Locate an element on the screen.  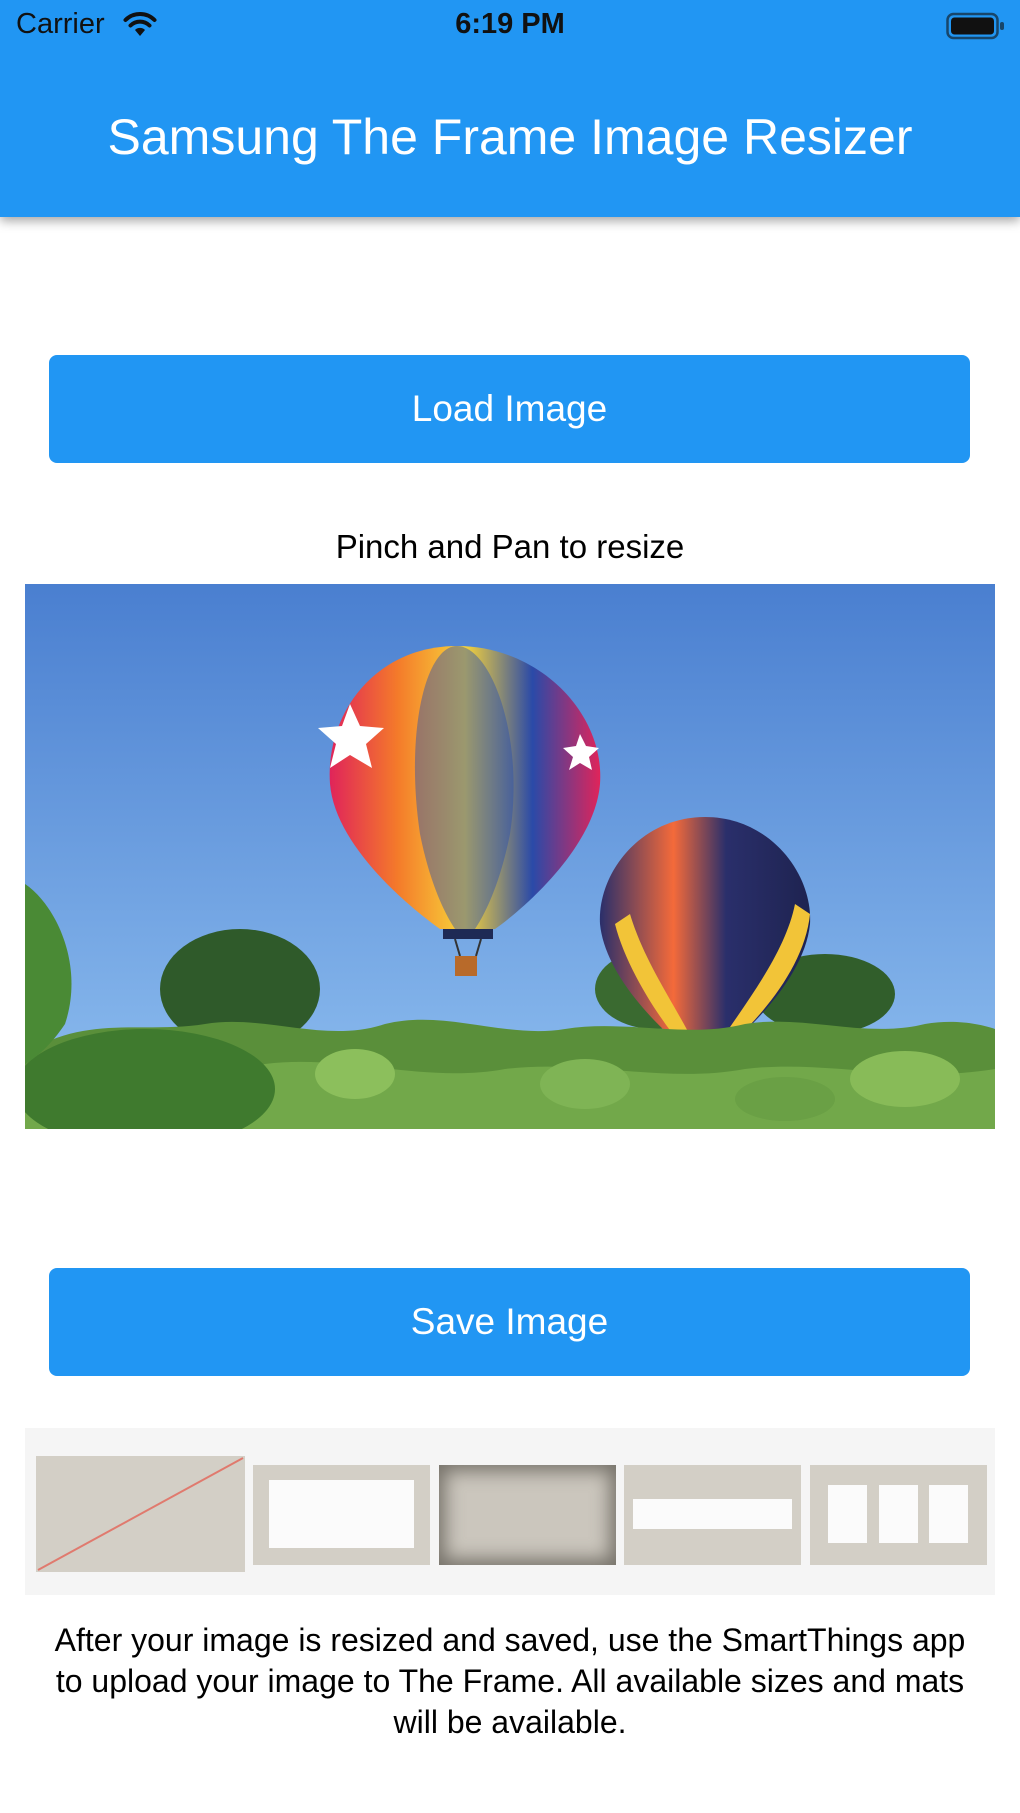
mat-selector is located at coordinates (510, 1511).